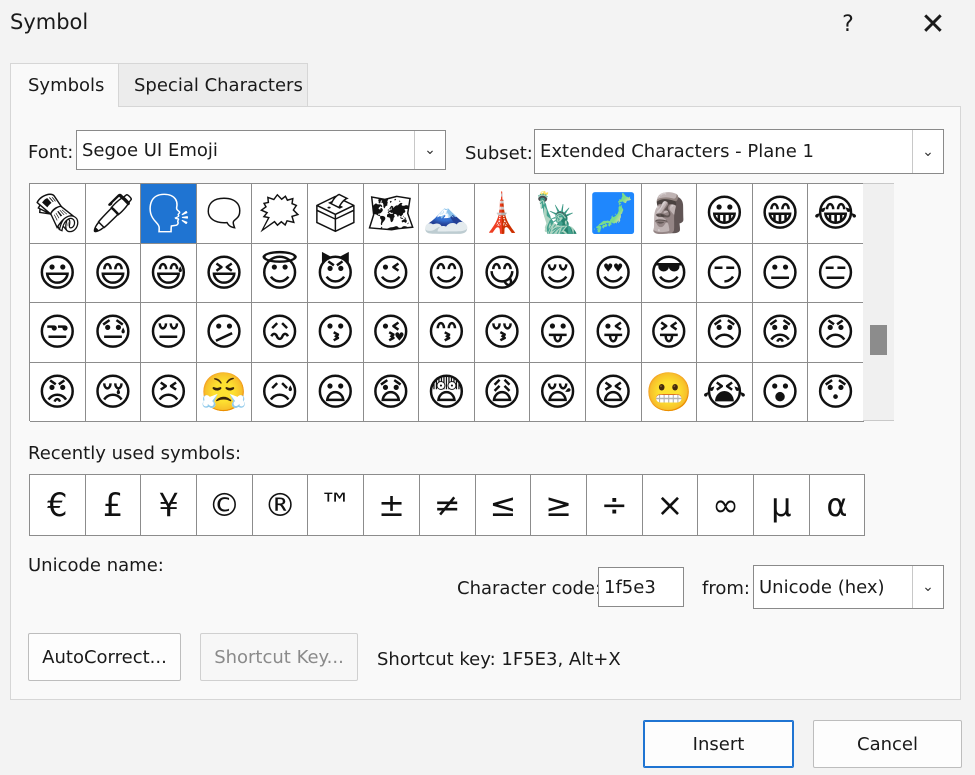  Describe the element at coordinates (933, 24) in the screenshot. I see `close-icon: ✕` at that location.